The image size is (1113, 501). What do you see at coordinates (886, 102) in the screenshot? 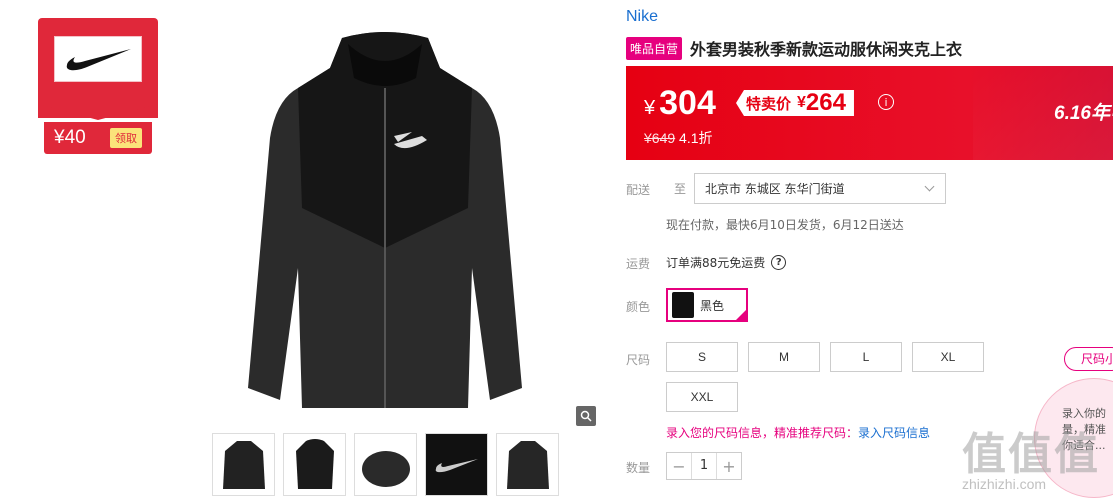
I see `info-icon: i` at bounding box center [886, 102].